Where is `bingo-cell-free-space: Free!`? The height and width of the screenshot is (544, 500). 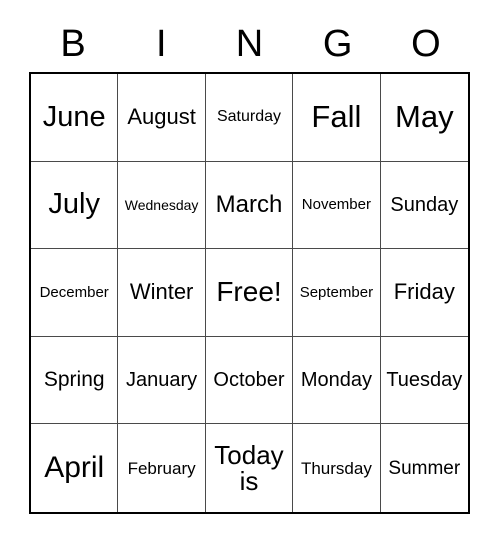 bingo-cell-free-space: Free! is located at coordinates (249, 293).